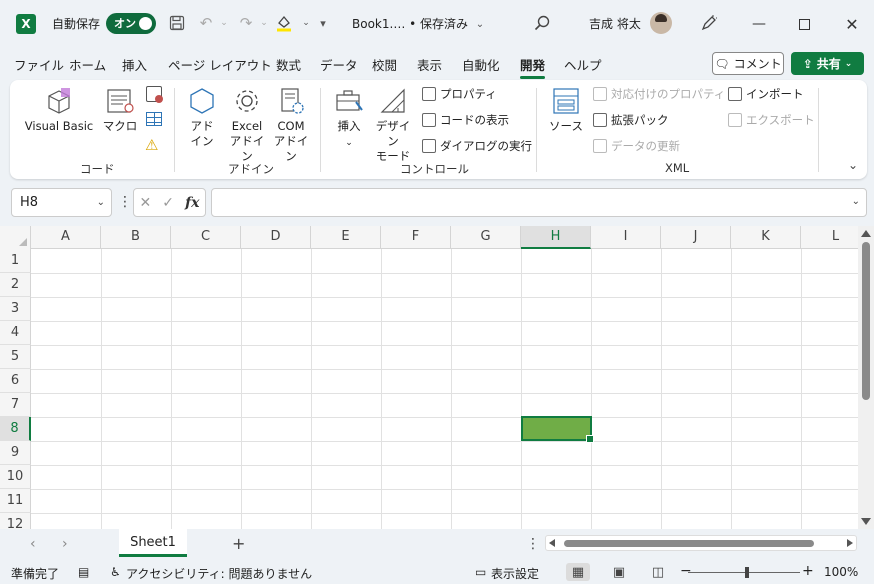 Image resolution: width=874 pixels, height=584 pixels. Describe the element at coordinates (224, 23) in the screenshot. I see `undo-dropdown-icon: ⌄` at that location.